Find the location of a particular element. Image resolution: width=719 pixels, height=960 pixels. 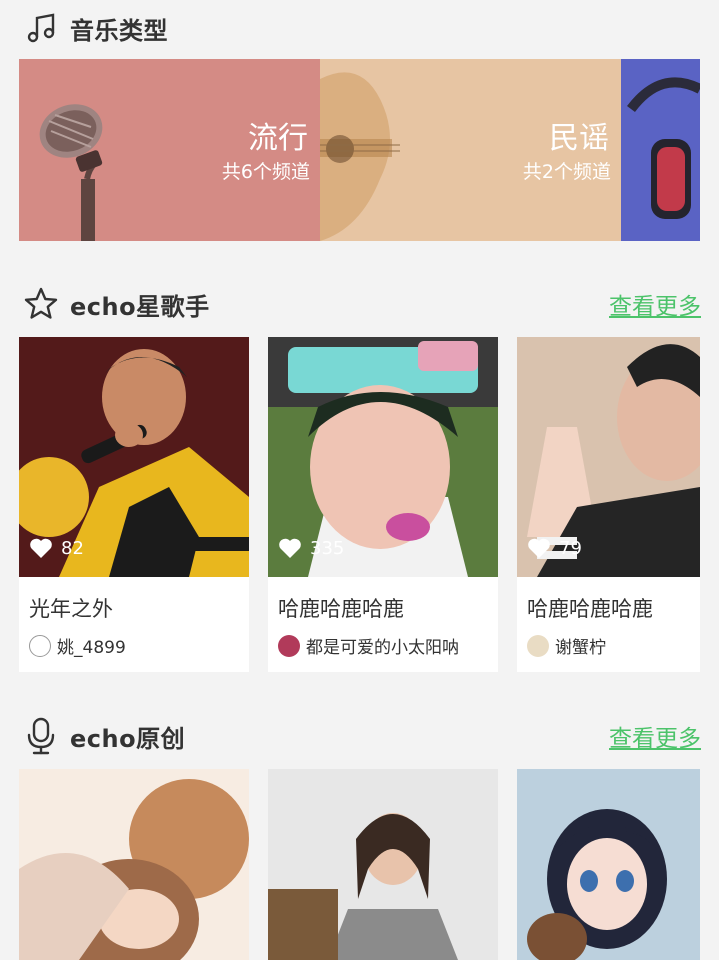

singer-author-name: 姚_4899 is located at coordinates (91, 648).